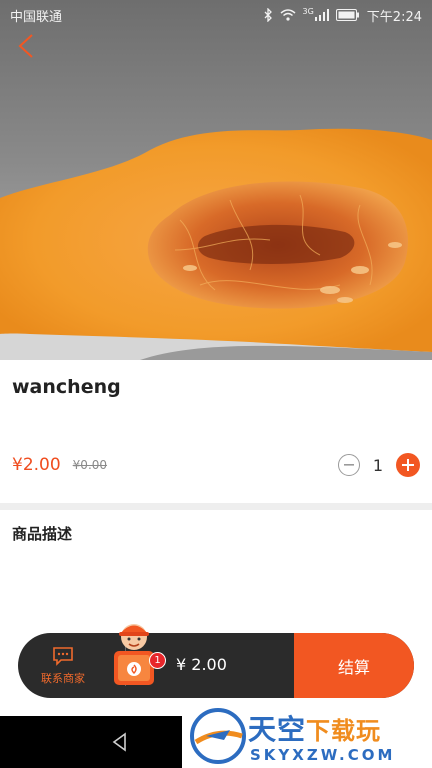 The image size is (432, 768). I want to click on clock: 下午2:24, so click(394, 17).